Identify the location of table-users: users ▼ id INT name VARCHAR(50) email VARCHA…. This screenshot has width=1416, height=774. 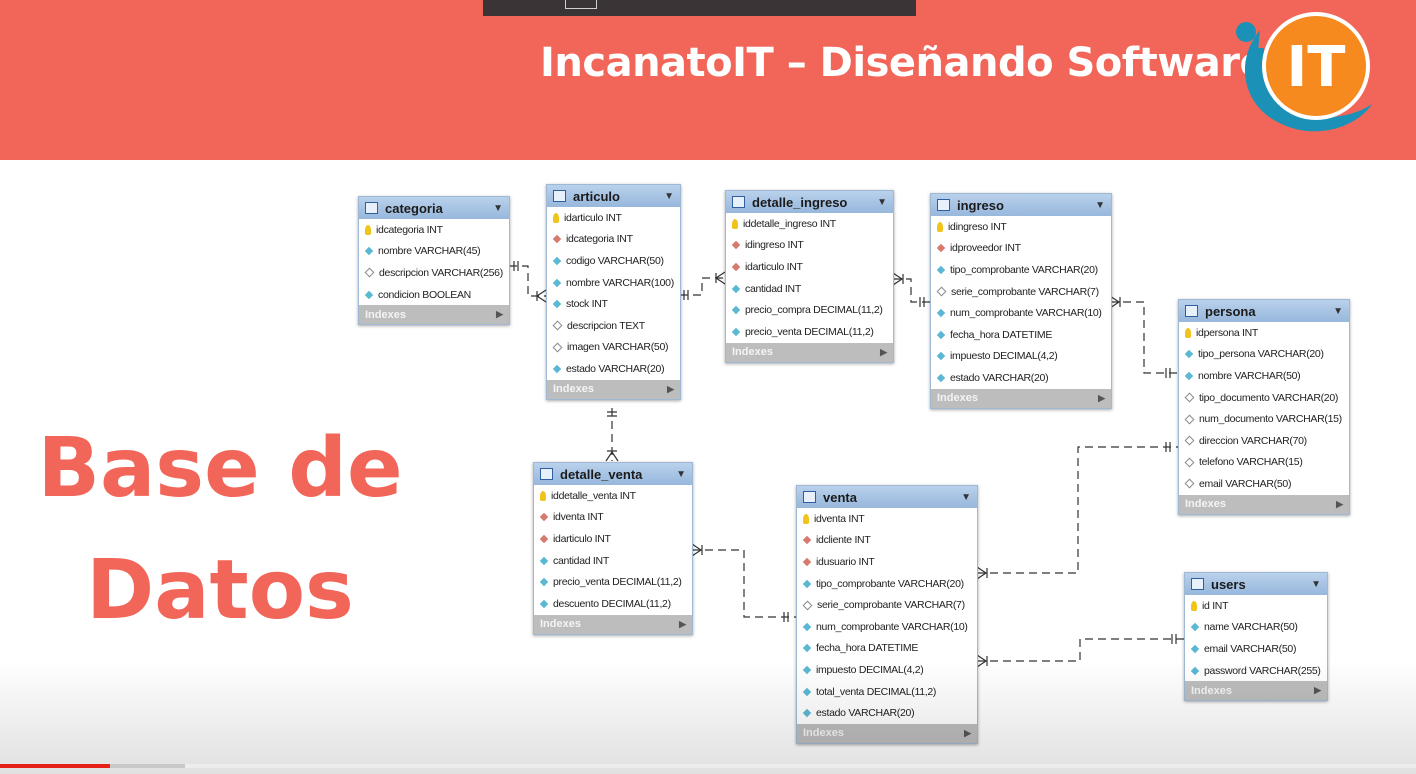
(1256, 637).